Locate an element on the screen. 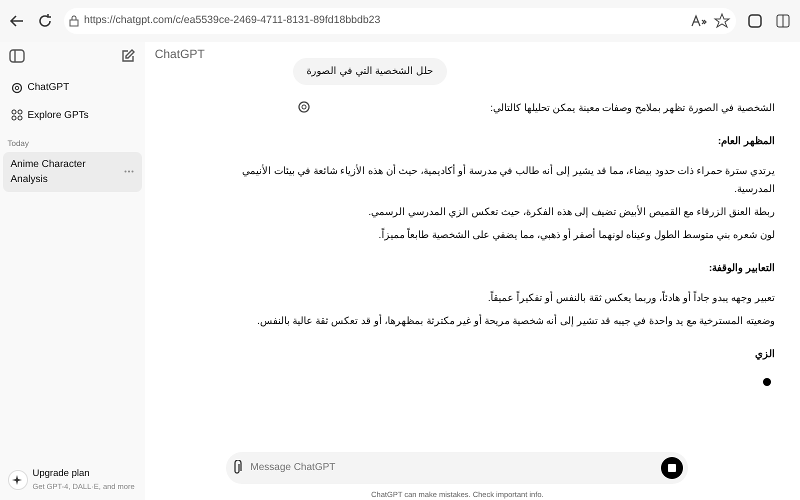  section-heading: Today is located at coordinates (18, 144).